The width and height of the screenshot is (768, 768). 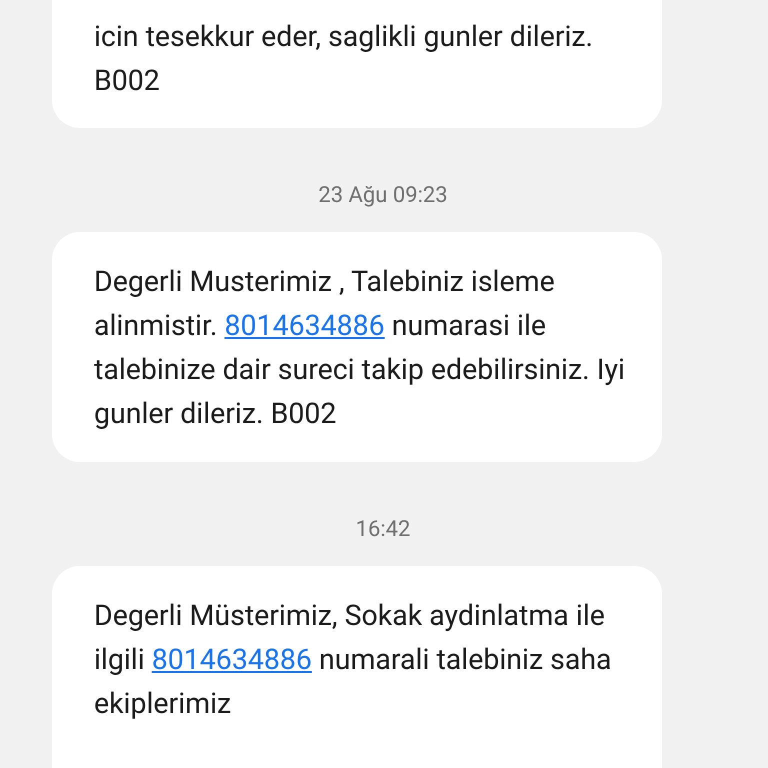 I want to click on timestamp: 23 Ağu 09:23, so click(x=383, y=196).